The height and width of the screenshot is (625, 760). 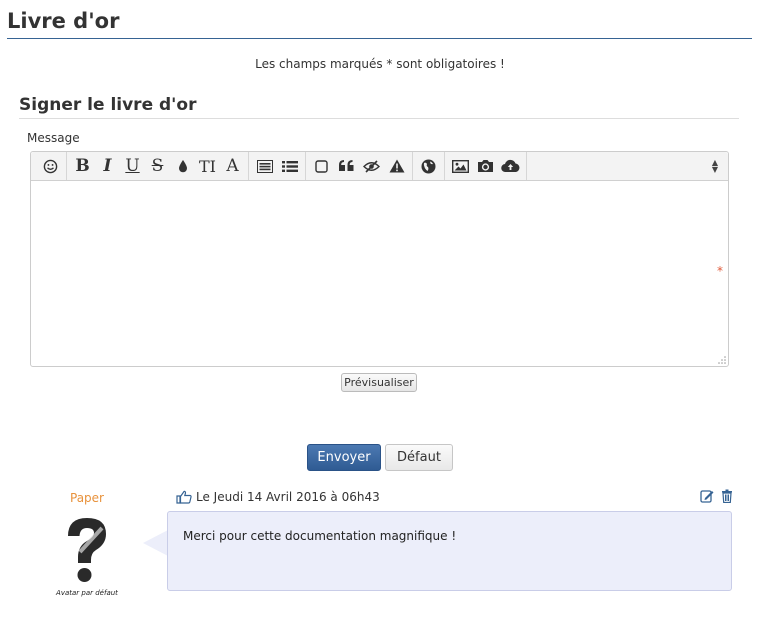 What do you see at coordinates (727, 496) in the screenshot?
I see `trash-icon` at bounding box center [727, 496].